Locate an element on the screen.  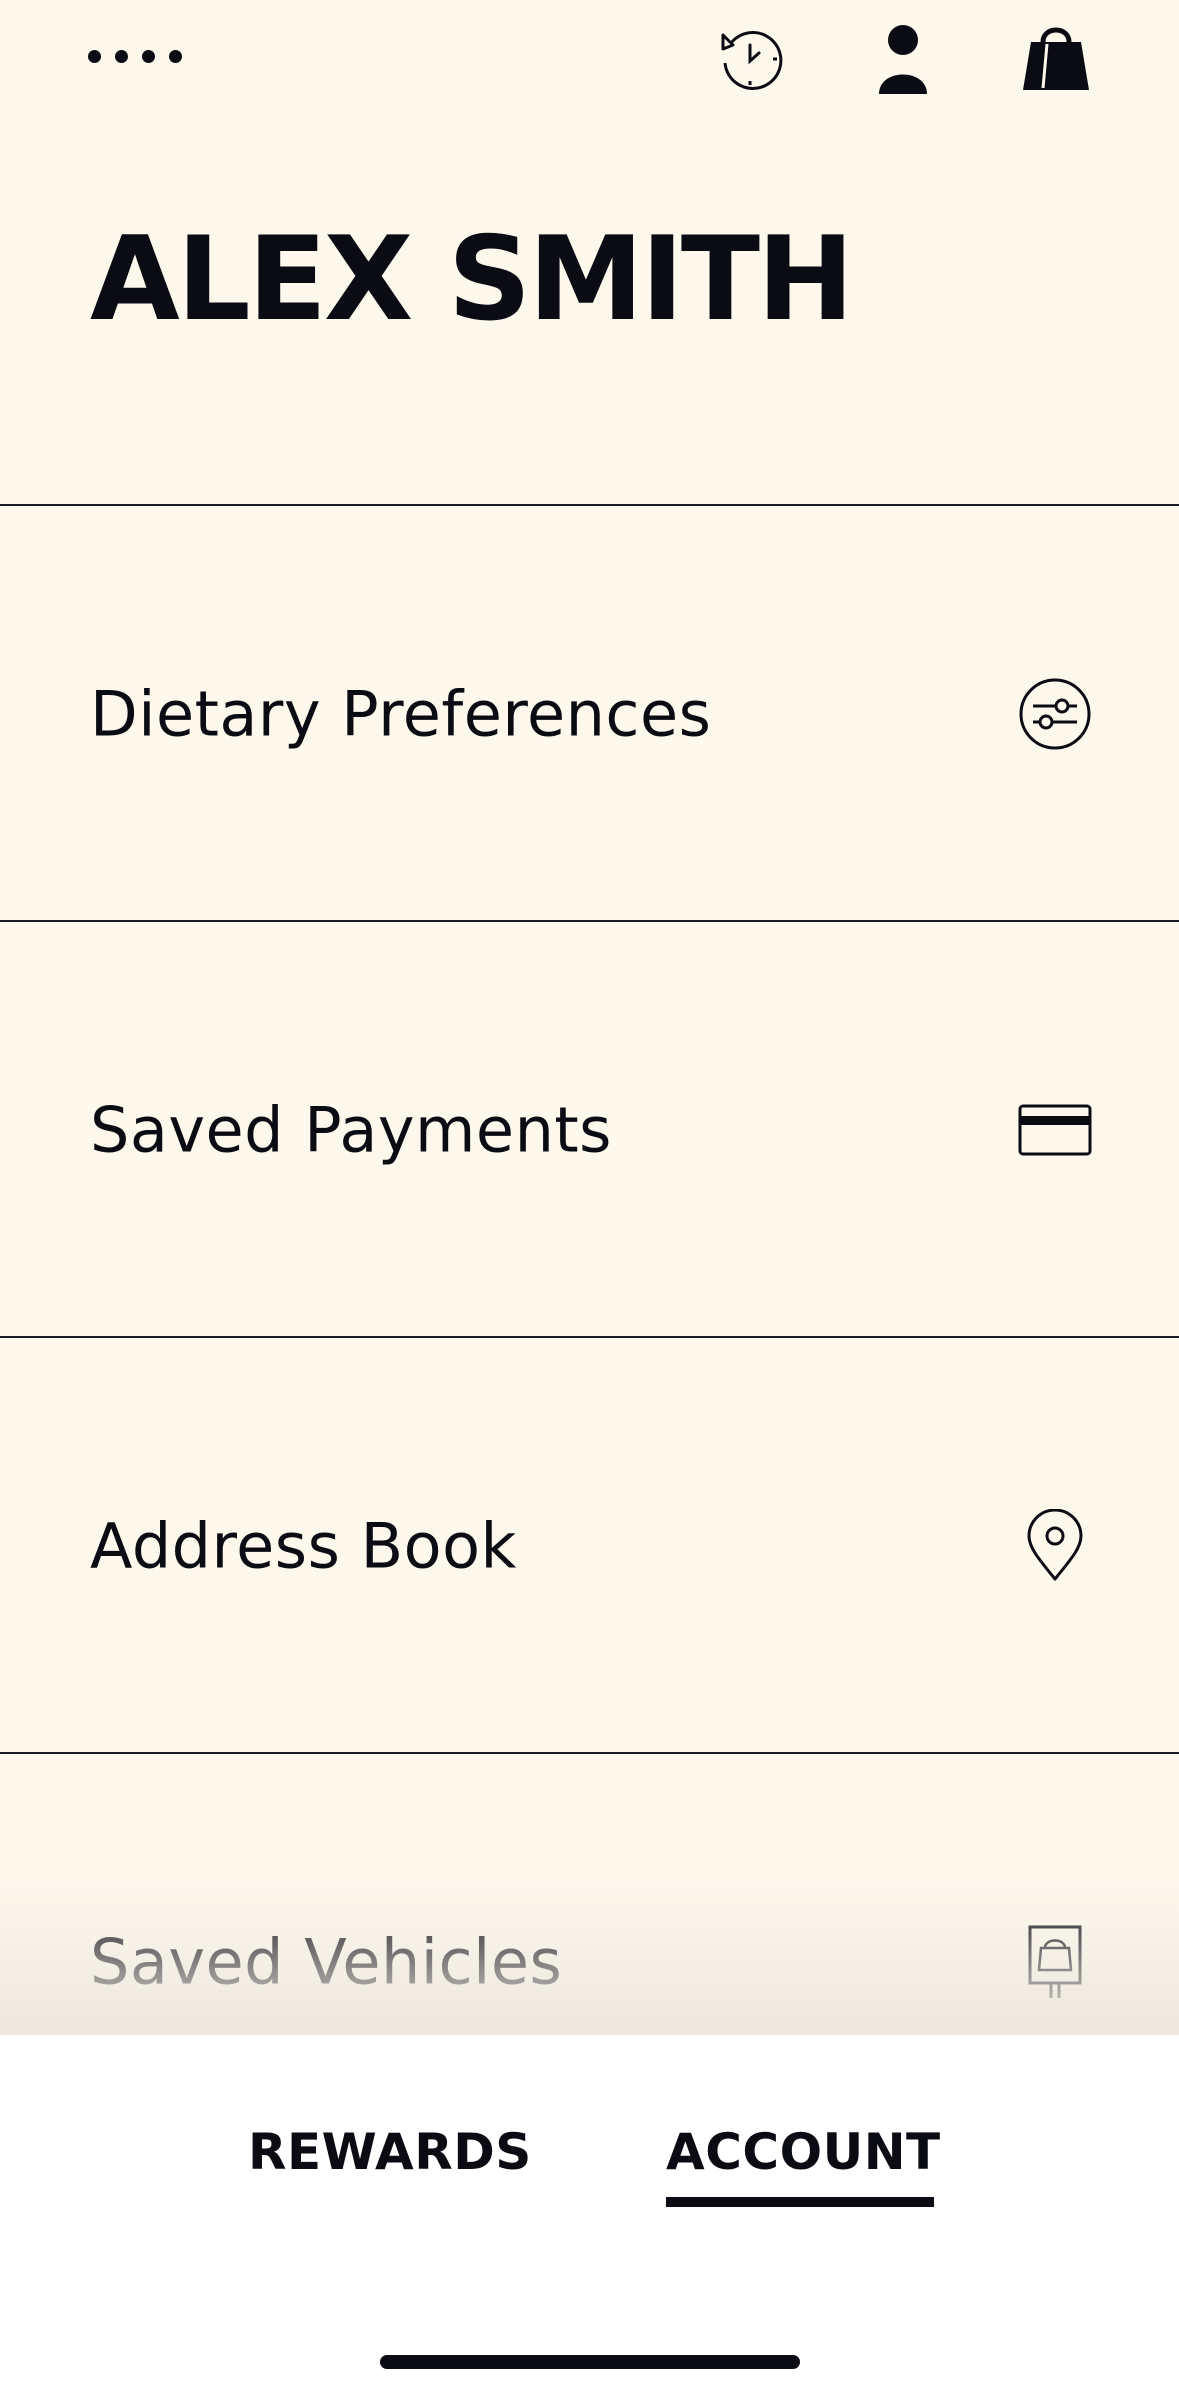
active-tab-indicator is located at coordinates (800, 2202).